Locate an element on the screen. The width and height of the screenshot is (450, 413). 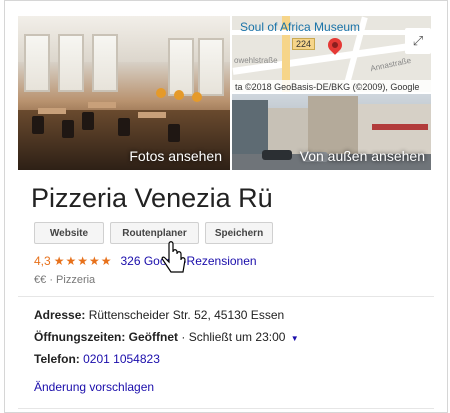
chevron-down-icon: ▼ is located at coordinates (295, 338).